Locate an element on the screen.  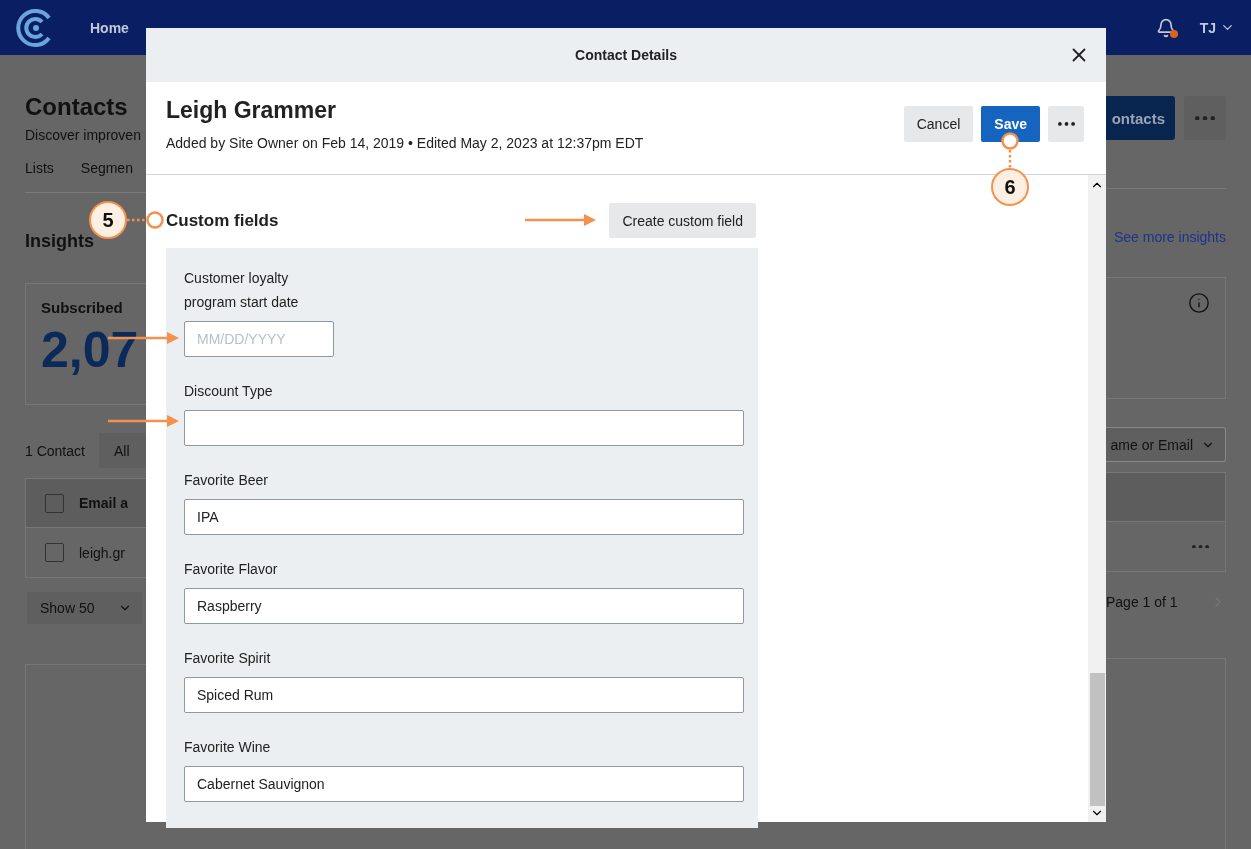
callout-ring is located at coordinates (1010, 141).